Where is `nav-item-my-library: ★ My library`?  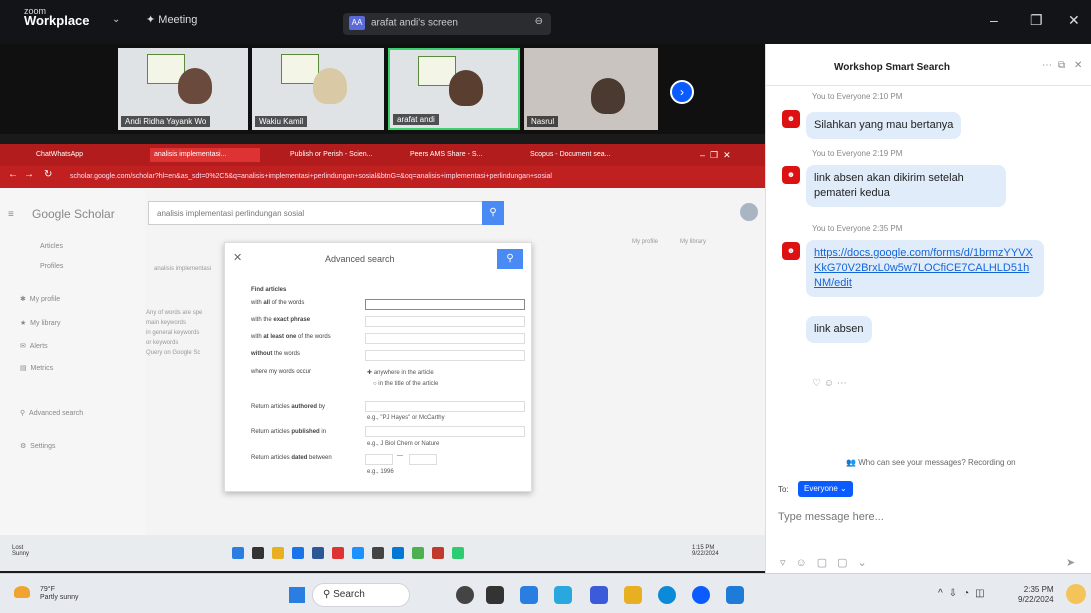 nav-item-my-library: ★ My library is located at coordinates (40, 323).